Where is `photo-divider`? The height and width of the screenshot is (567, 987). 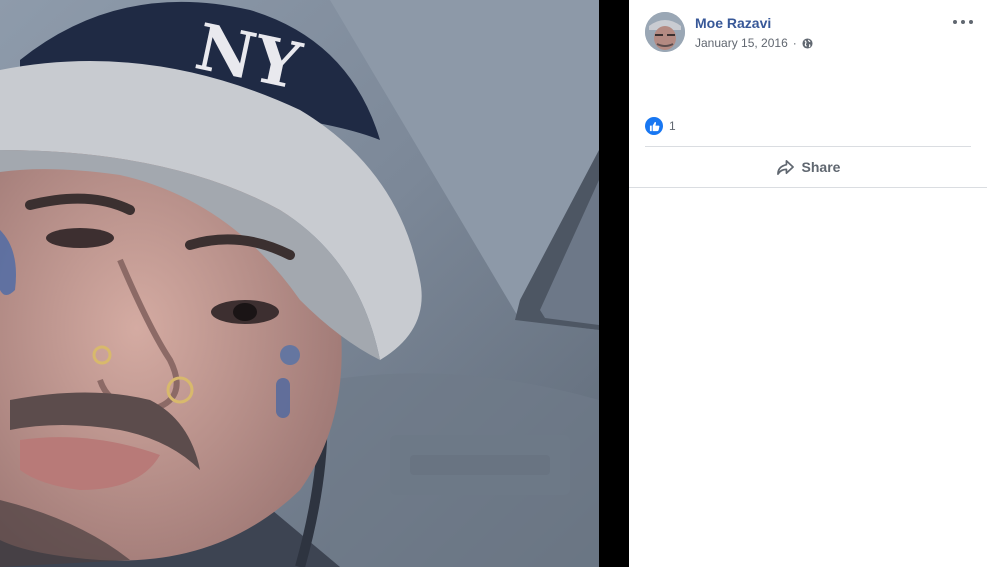
photo-divider is located at coordinates (614, 283).